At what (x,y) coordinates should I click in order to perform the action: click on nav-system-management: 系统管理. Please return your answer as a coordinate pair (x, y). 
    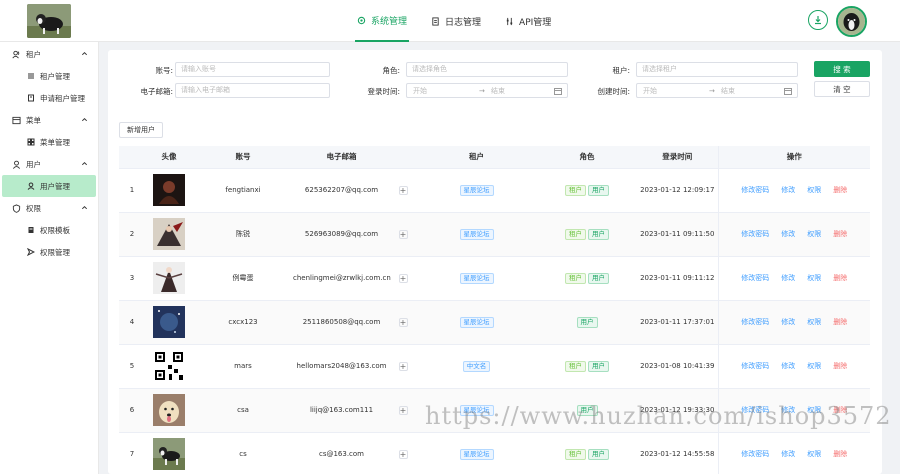
    Looking at the image, I should click on (382, 21).